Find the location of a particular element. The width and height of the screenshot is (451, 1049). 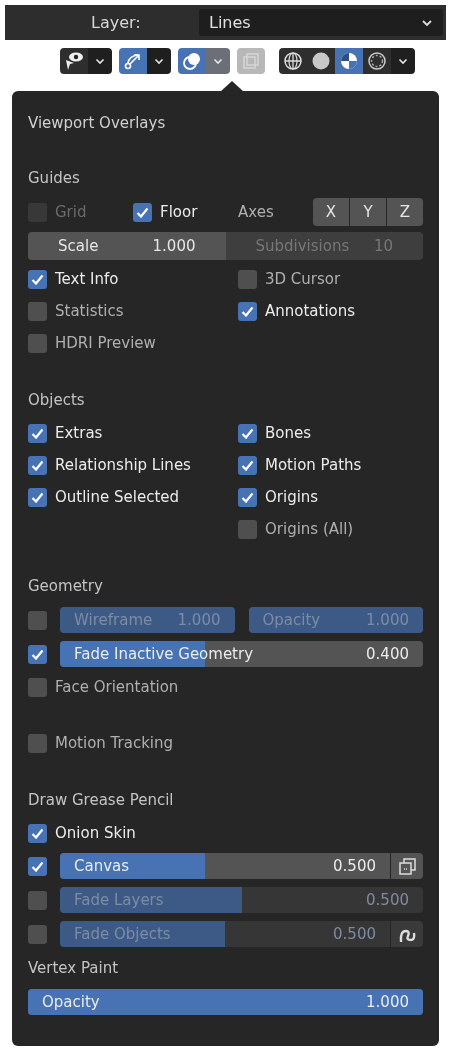

section-heading: Objects is located at coordinates (57, 400).